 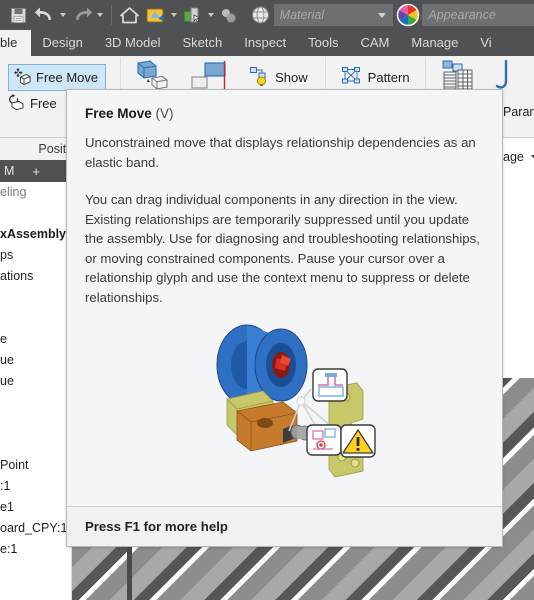 I want to click on component-color-dropdown-icon, so click(x=210, y=15).